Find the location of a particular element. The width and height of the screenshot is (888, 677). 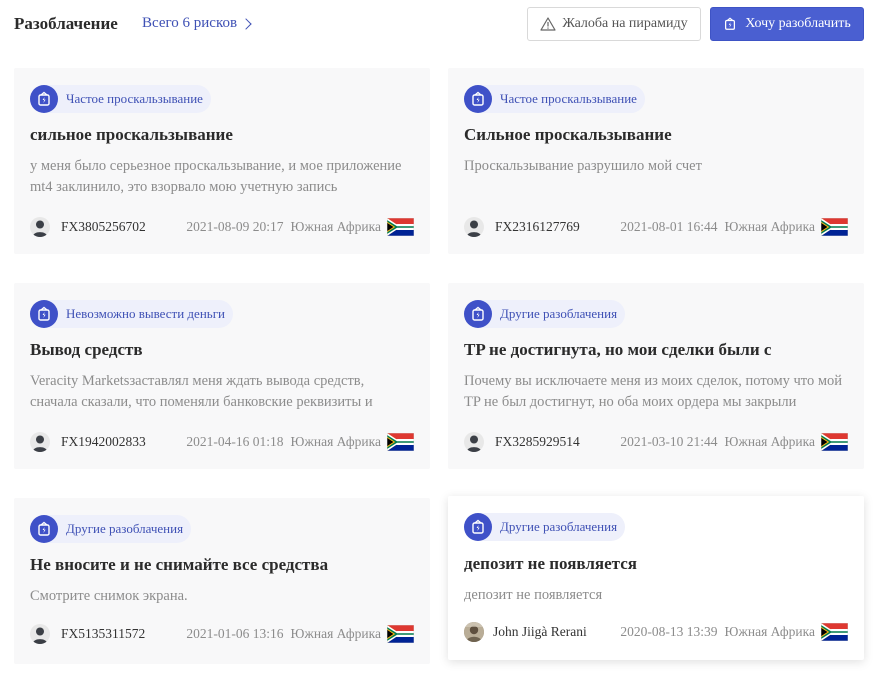

card-description: Смотрите снимок экрана. is located at coordinates (109, 596).